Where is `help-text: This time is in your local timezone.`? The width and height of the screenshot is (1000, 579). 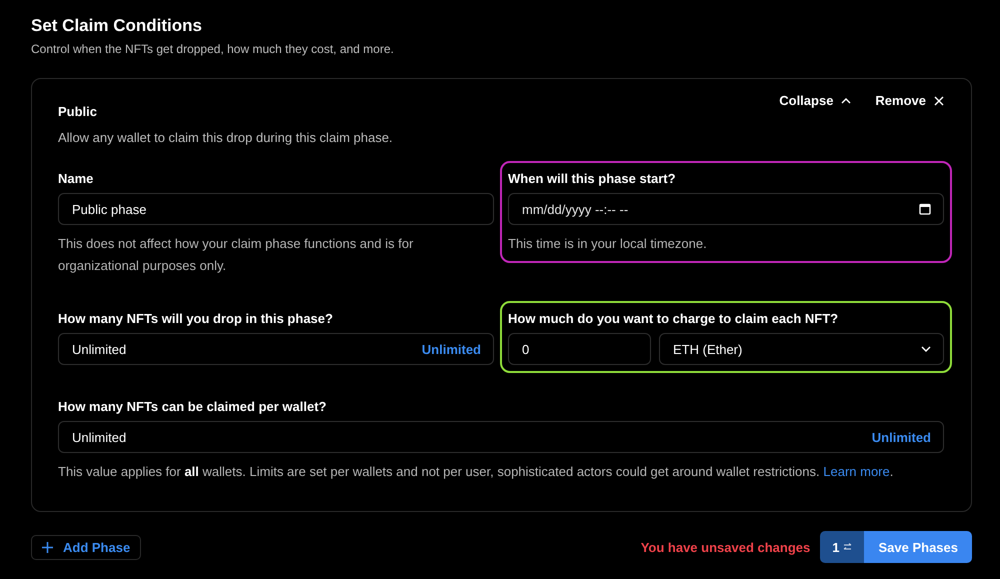
help-text: This time is in your local timezone. is located at coordinates (608, 244).